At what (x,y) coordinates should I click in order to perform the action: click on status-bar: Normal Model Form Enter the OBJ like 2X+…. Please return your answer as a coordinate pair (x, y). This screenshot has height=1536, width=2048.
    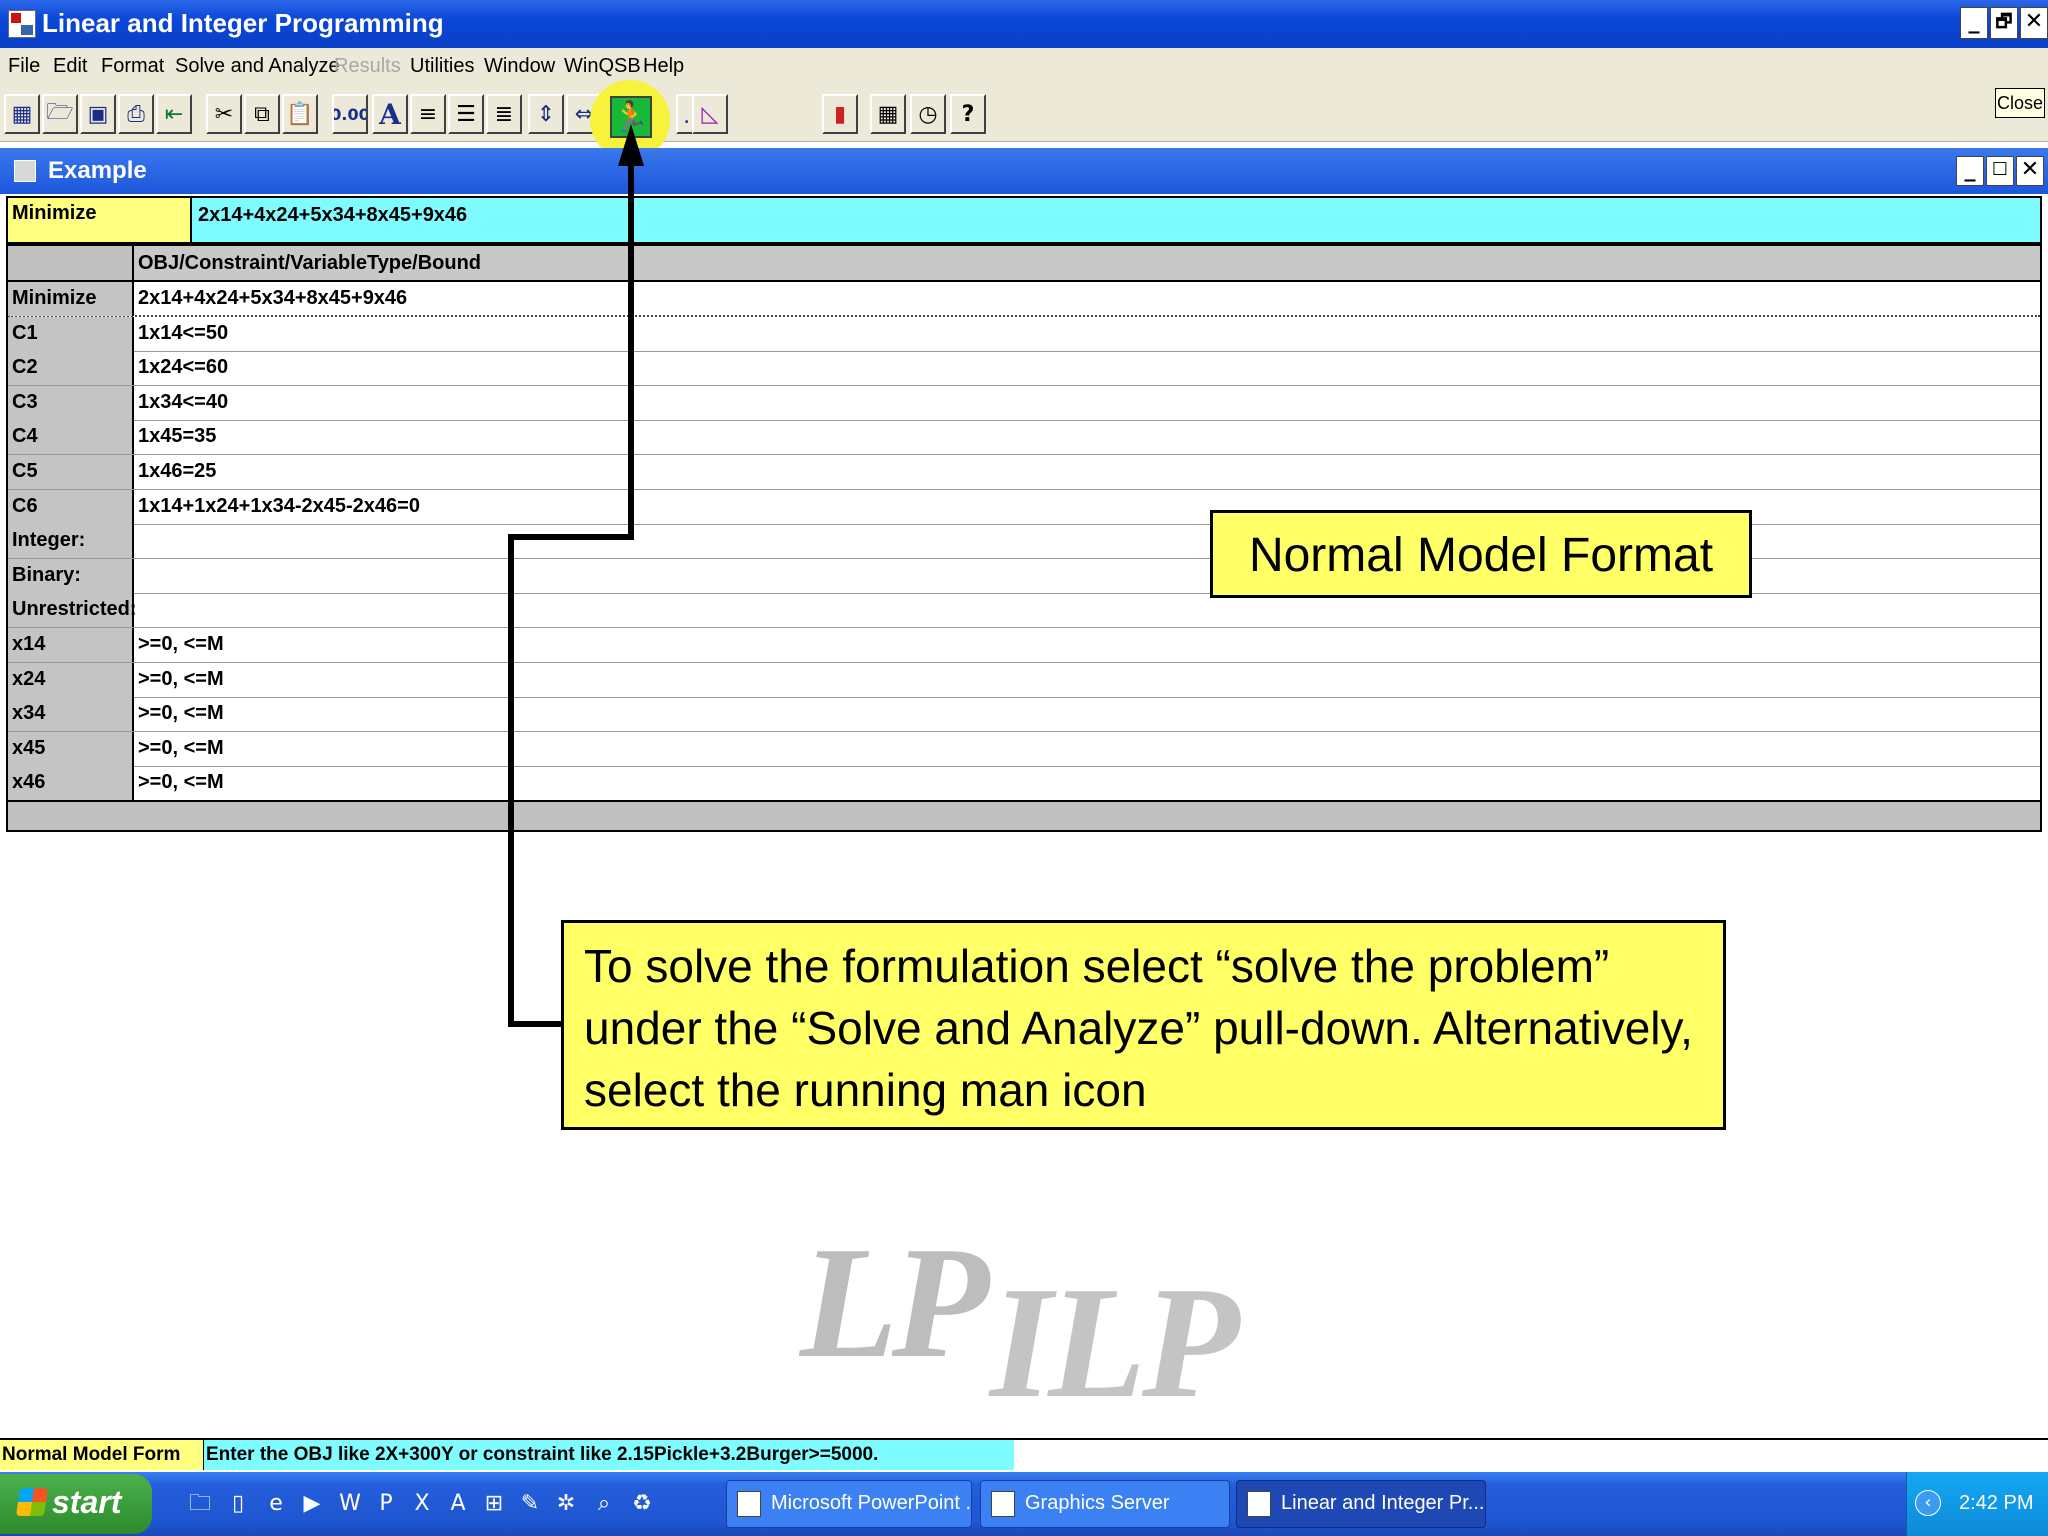
    Looking at the image, I should click on (1024, 1454).